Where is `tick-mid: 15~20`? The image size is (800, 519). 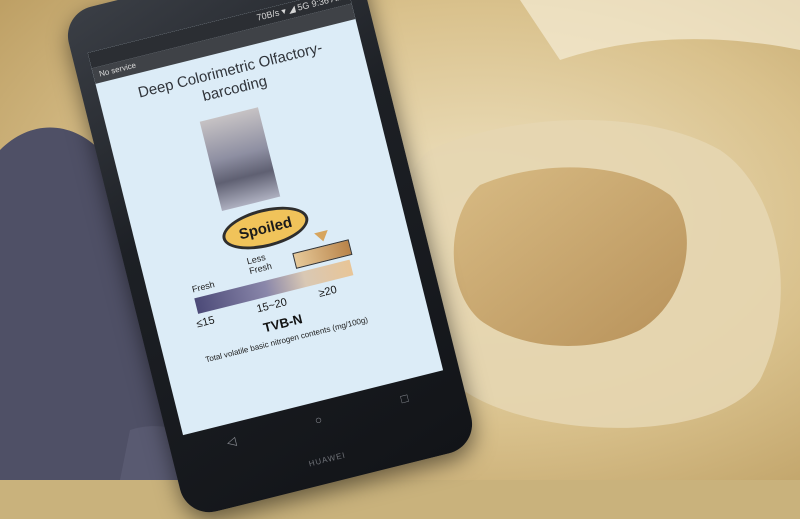
tick-mid: 15~20 is located at coordinates (272, 306).